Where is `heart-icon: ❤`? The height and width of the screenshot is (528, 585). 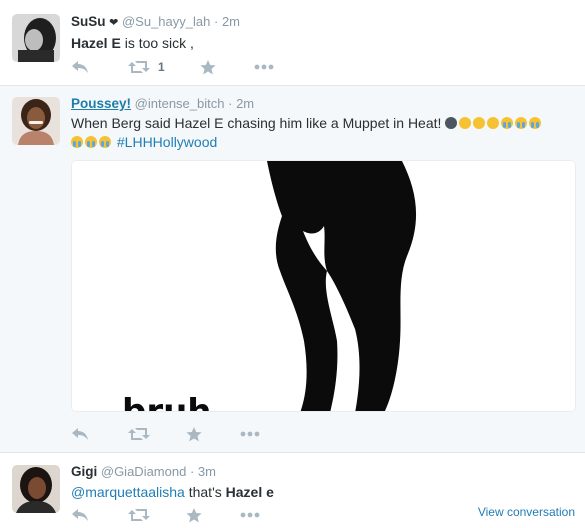
heart-icon: ❤ is located at coordinates (114, 23).